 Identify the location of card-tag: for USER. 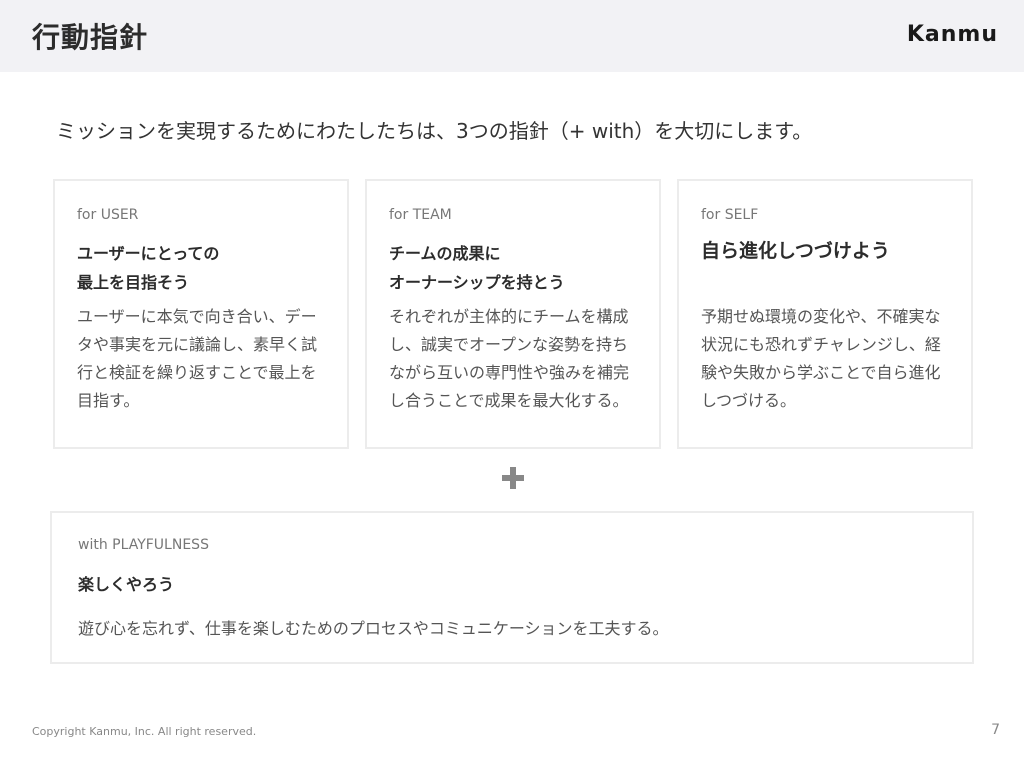
(108, 215).